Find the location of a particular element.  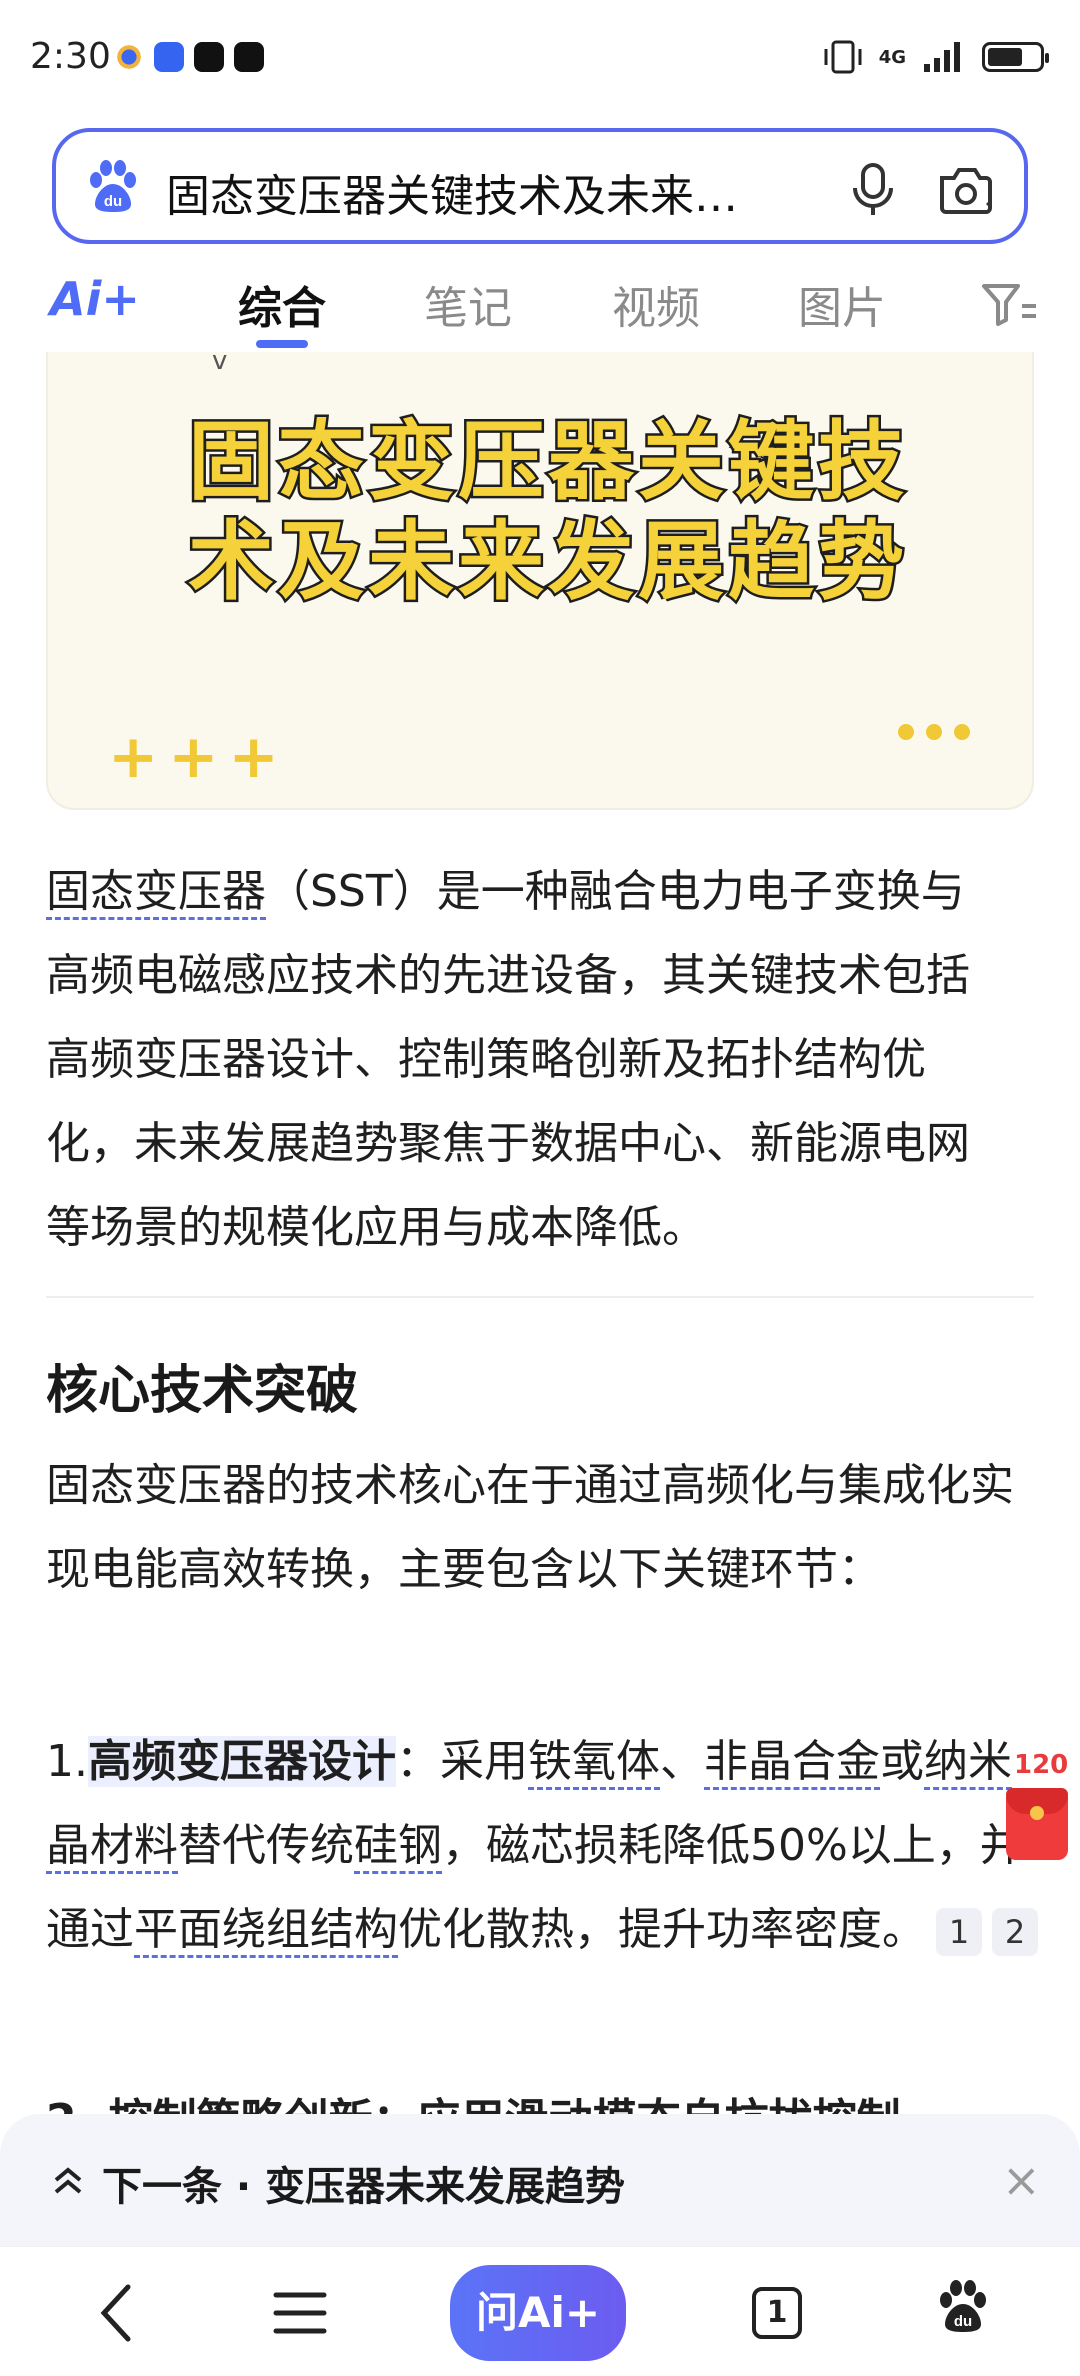

term-link-silicon-steel: 硅钢 is located at coordinates (398, 1847).